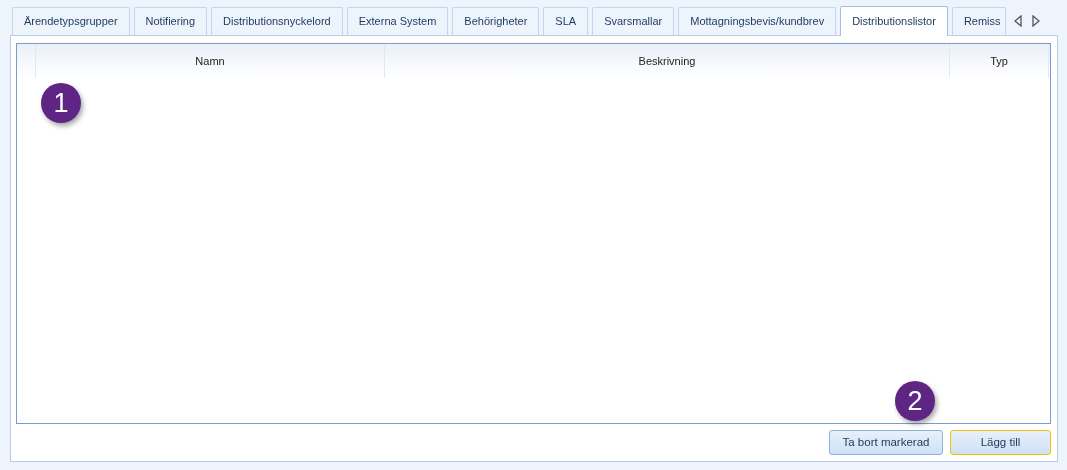 The image size is (1067, 470). Describe the element at coordinates (633, 21) in the screenshot. I see `tab: Svarsmallar` at that location.